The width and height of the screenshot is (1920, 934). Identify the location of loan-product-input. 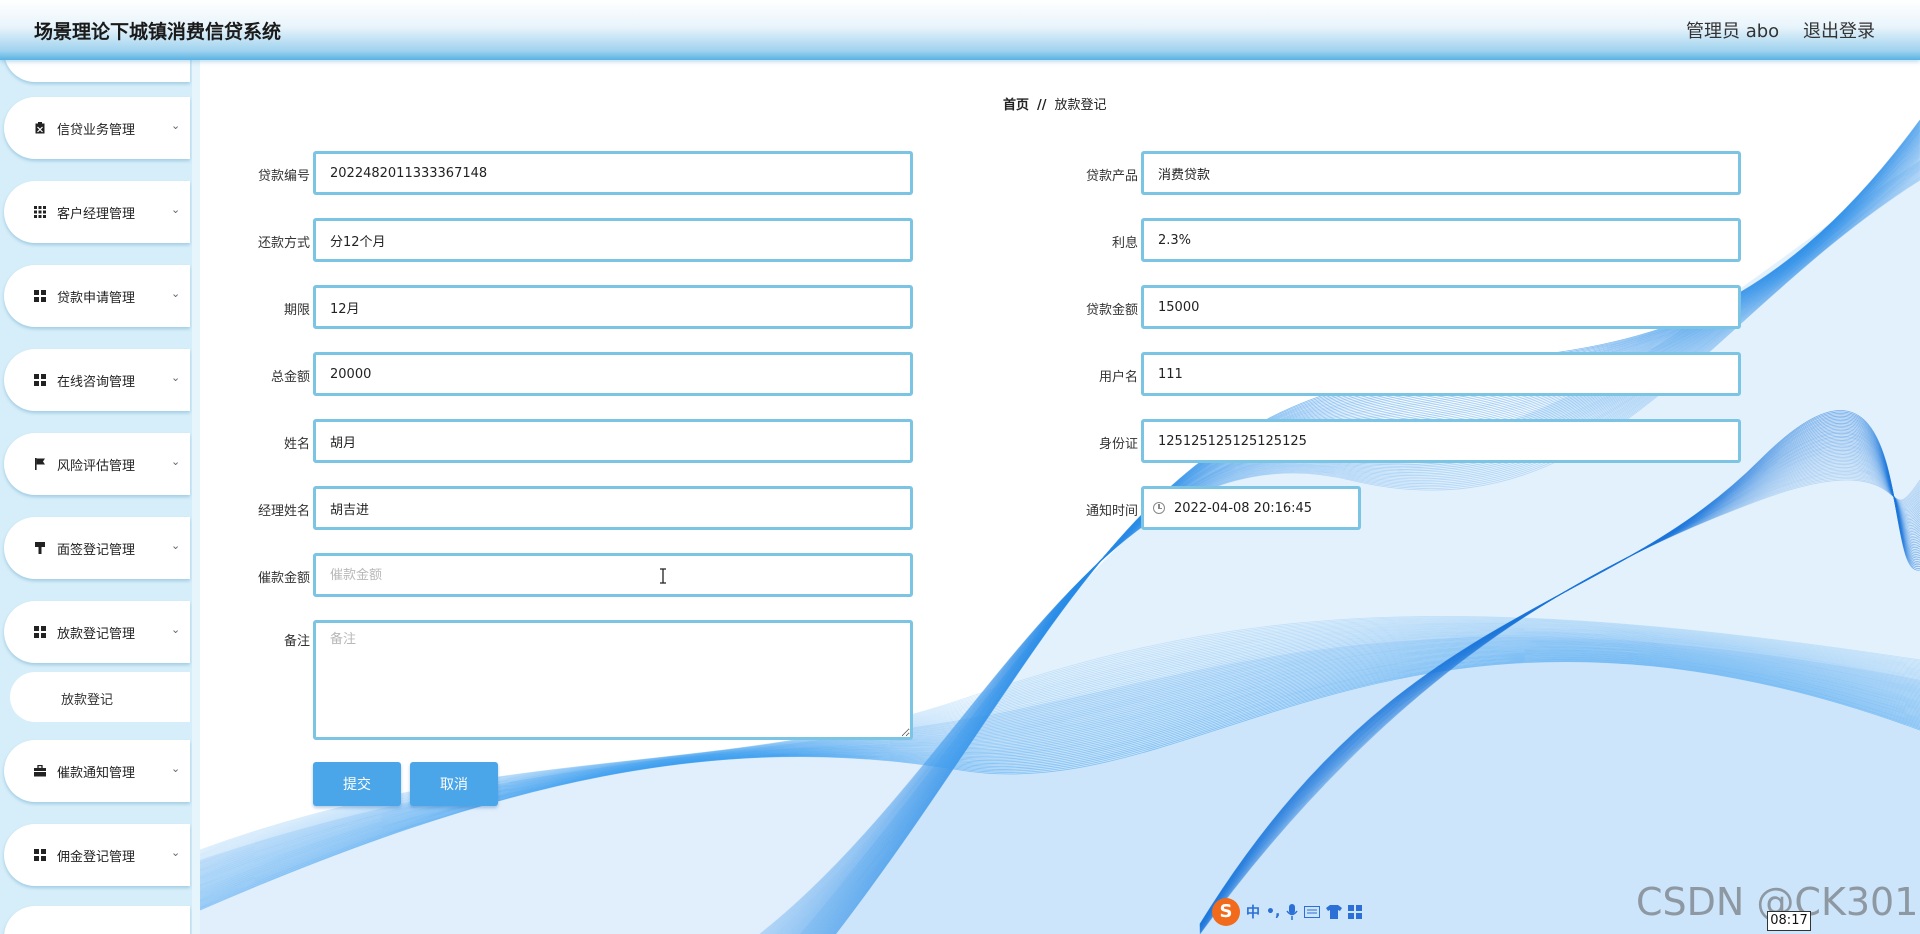
(1441, 173).